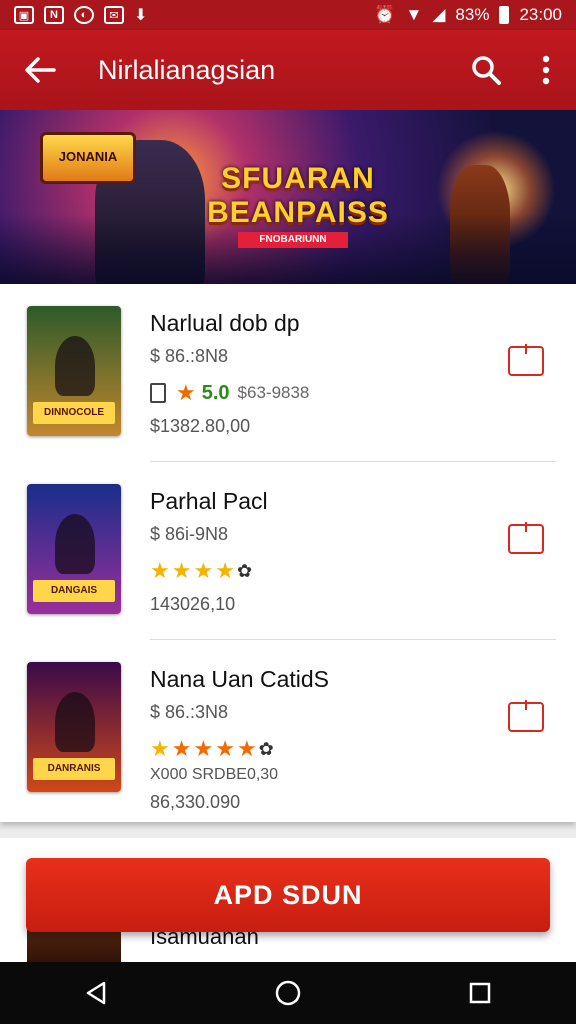 This screenshot has height=1024, width=576. What do you see at coordinates (215, 392) in the screenshot?
I see `item-score: 5.0` at bounding box center [215, 392].